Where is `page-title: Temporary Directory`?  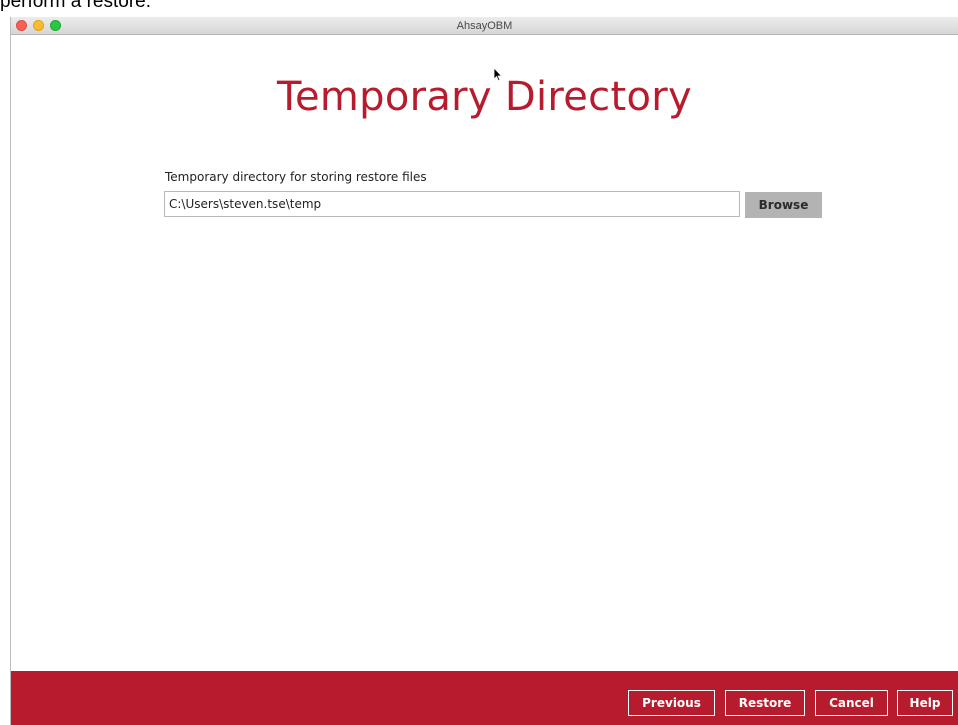 page-title: Temporary Directory is located at coordinates (484, 97).